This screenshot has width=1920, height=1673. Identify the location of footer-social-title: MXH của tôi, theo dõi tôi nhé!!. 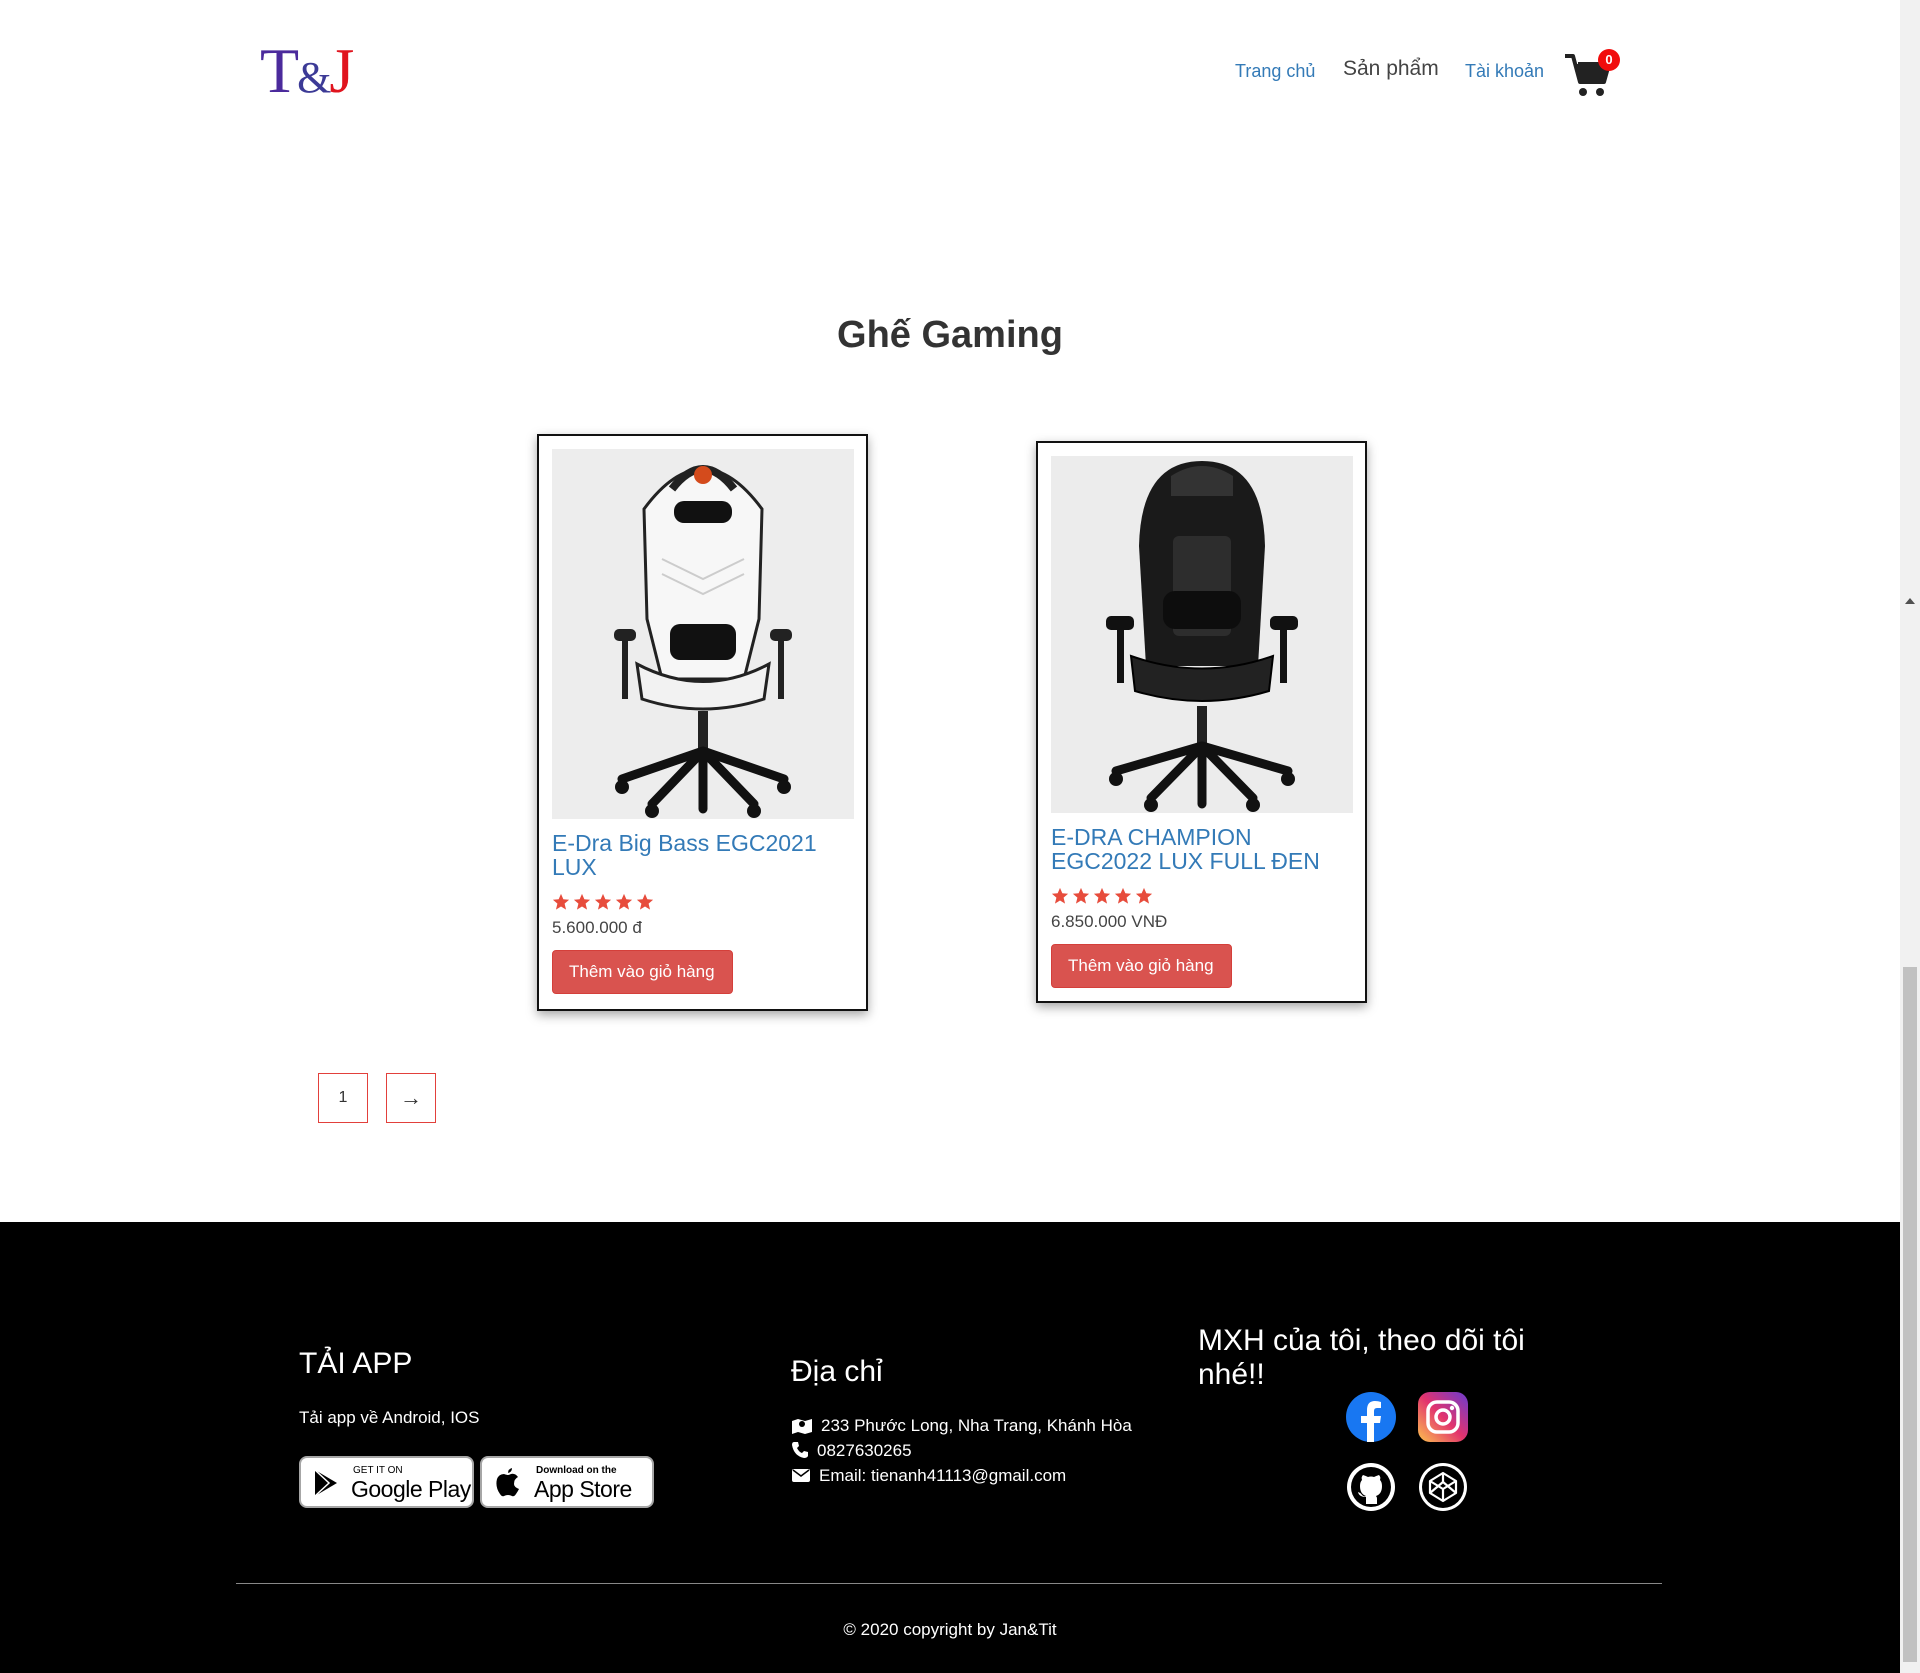
(1361, 1357).